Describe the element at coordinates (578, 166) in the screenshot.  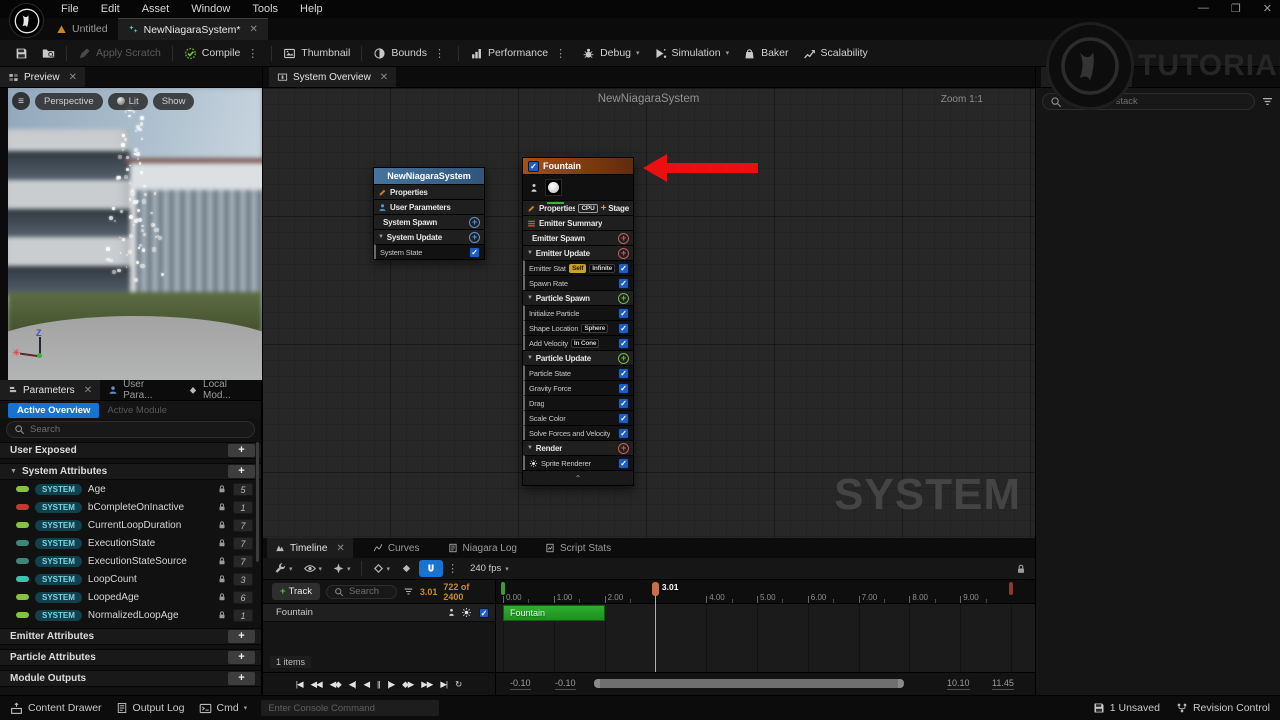
I see `fountain-node-header: ✓ Fountain` at that location.